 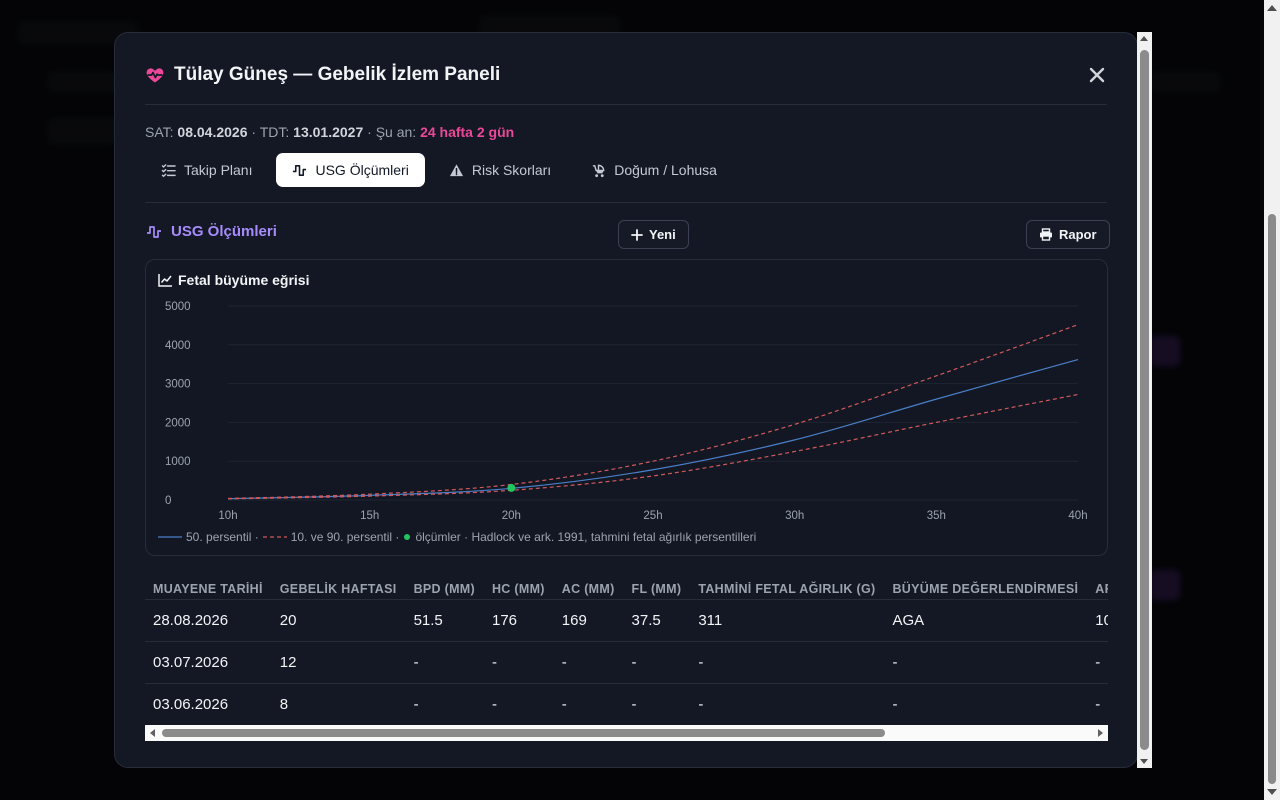 I want to click on table-cell: 03.06.2026, so click(x=208, y=703).